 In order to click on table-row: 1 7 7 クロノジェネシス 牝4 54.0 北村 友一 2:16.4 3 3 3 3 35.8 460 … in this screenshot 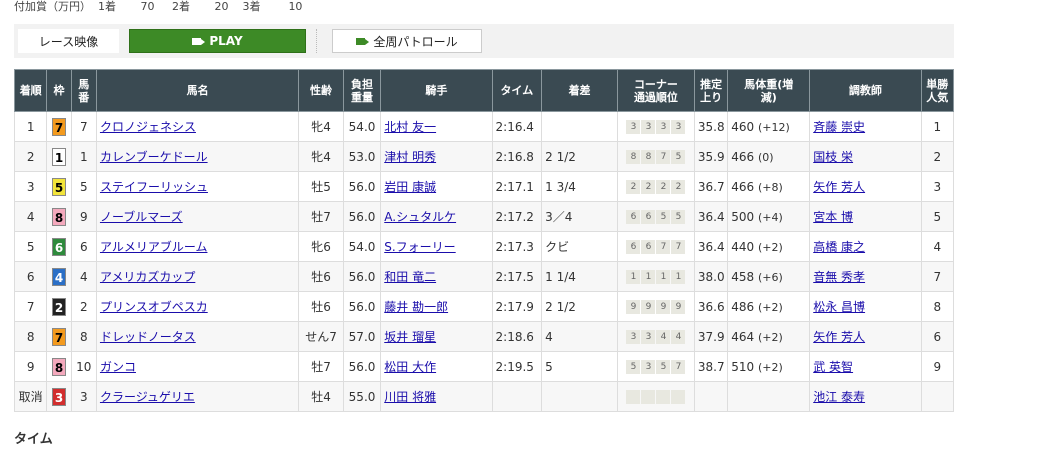, I will do `click(484, 126)`.